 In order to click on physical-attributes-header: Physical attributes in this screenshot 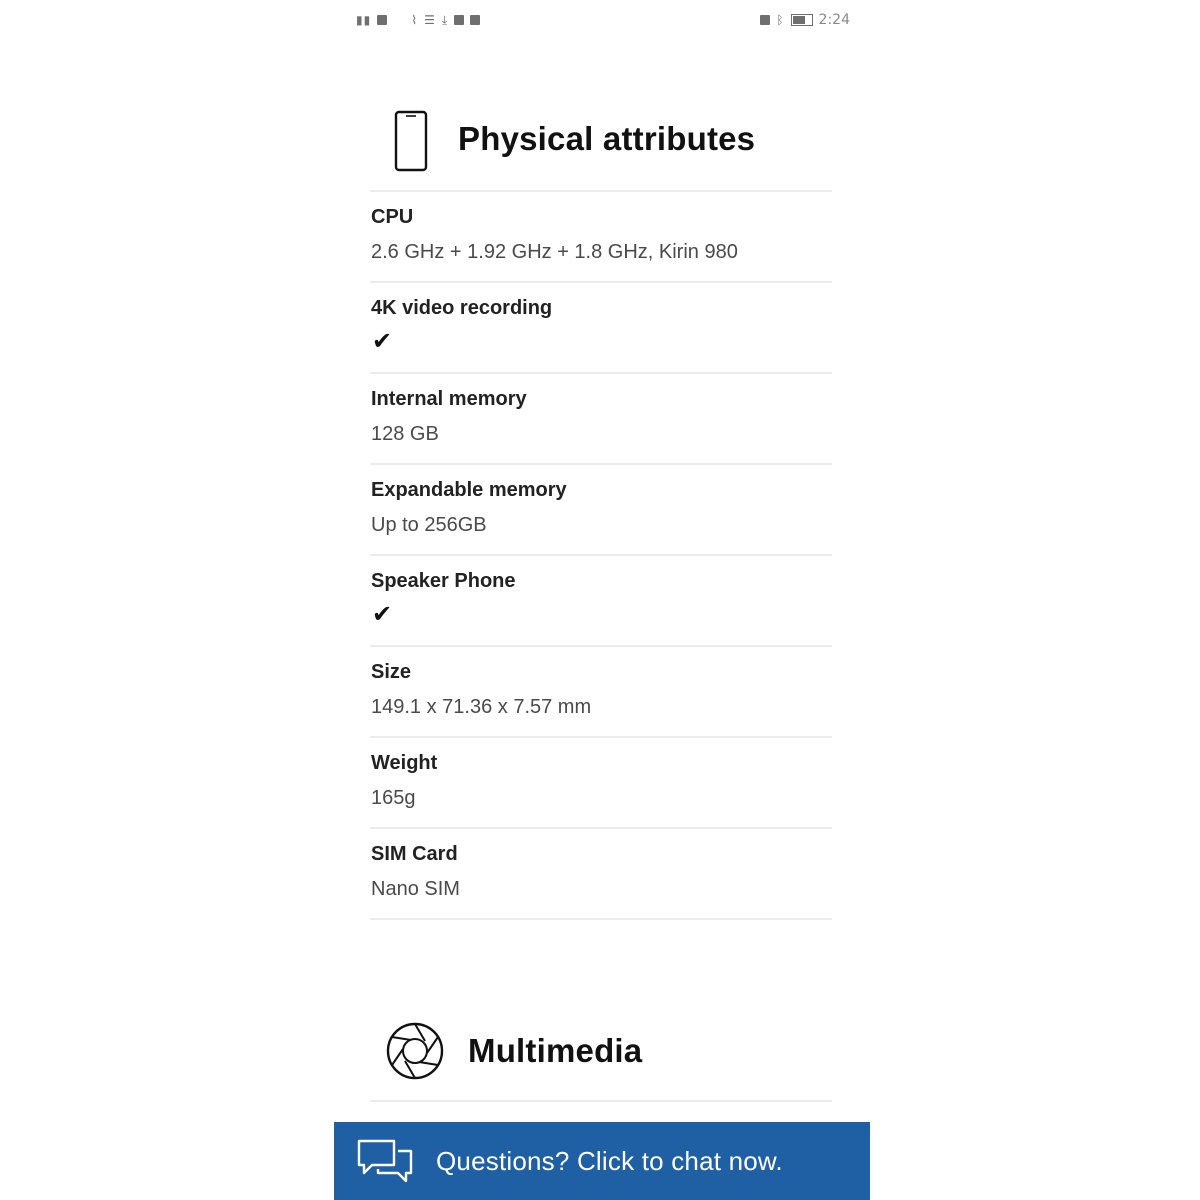, I will do `click(569, 139)`.